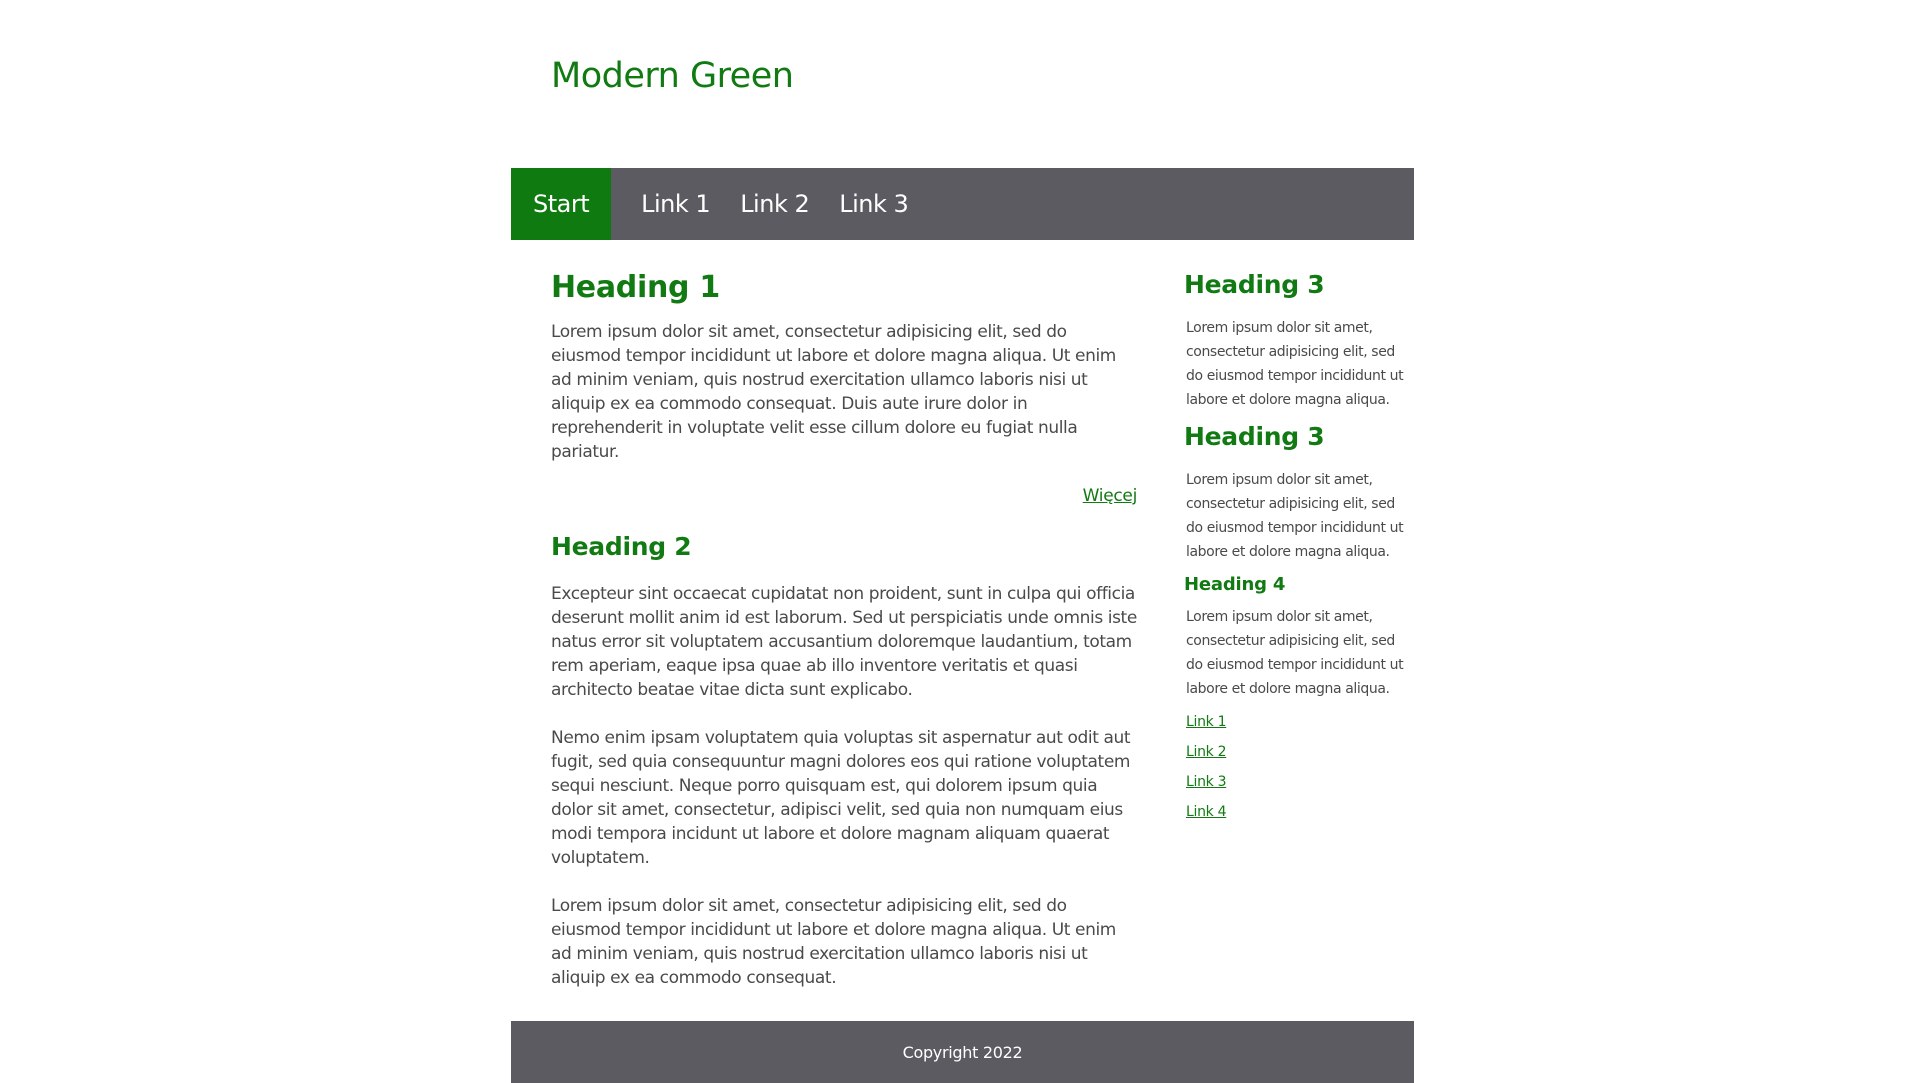 The image size is (1920, 1083). What do you see at coordinates (1254, 284) in the screenshot?
I see `sidebar-heading-3-first: Heading 3` at bounding box center [1254, 284].